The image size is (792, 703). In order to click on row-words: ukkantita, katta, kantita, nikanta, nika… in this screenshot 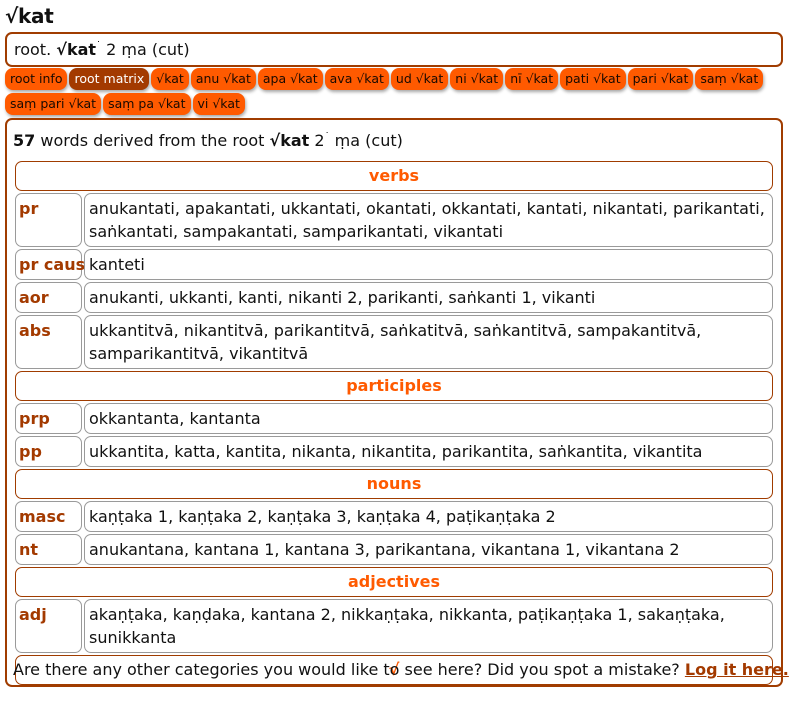, I will do `click(428, 451)`.